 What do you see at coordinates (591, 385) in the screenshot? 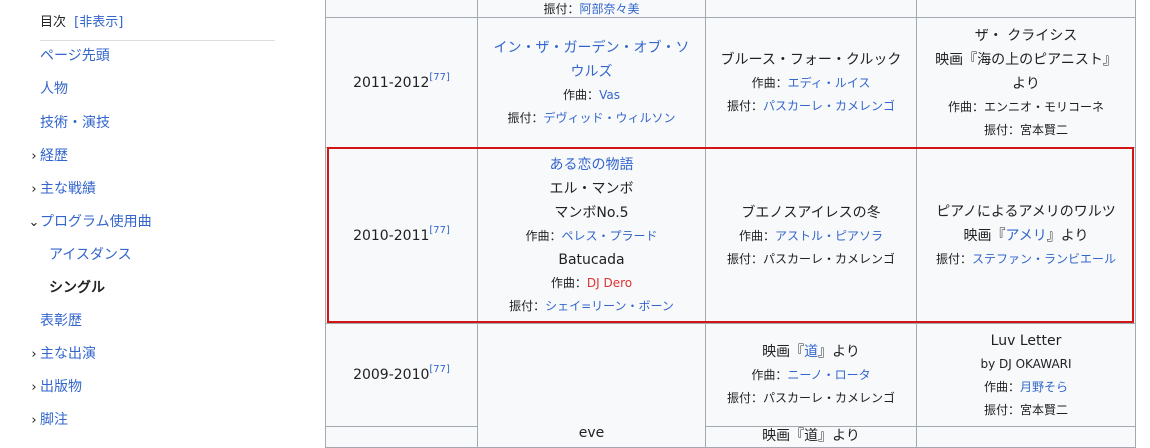
I see `short-program-cell: eve` at bounding box center [591, 385].